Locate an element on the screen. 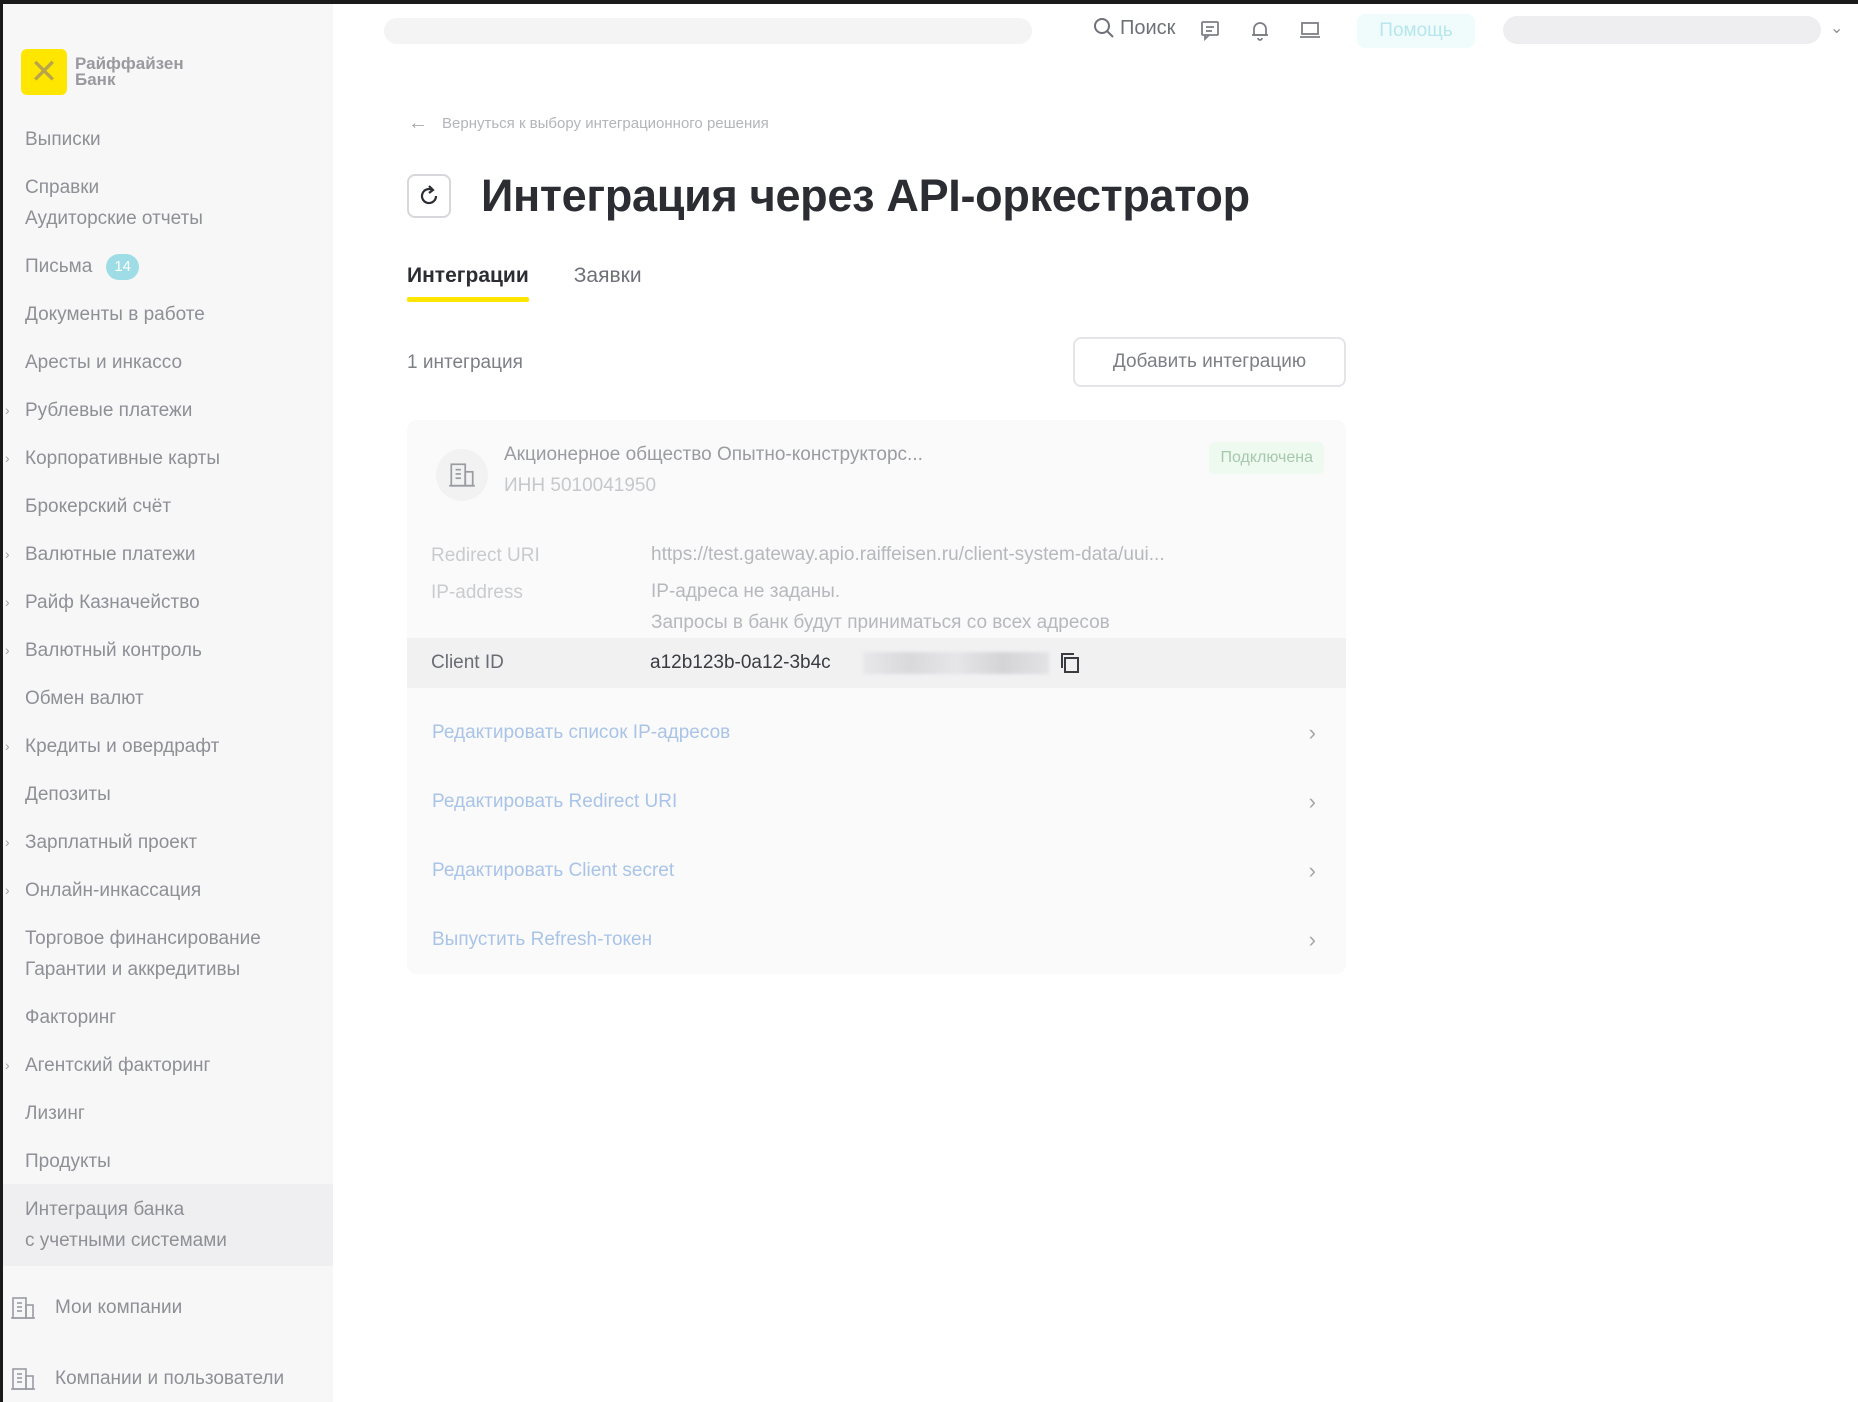 This screenshot has width=1858, height=1402. sidebar-item-label: Райф Казначейство is located at coordinates (112, 602).